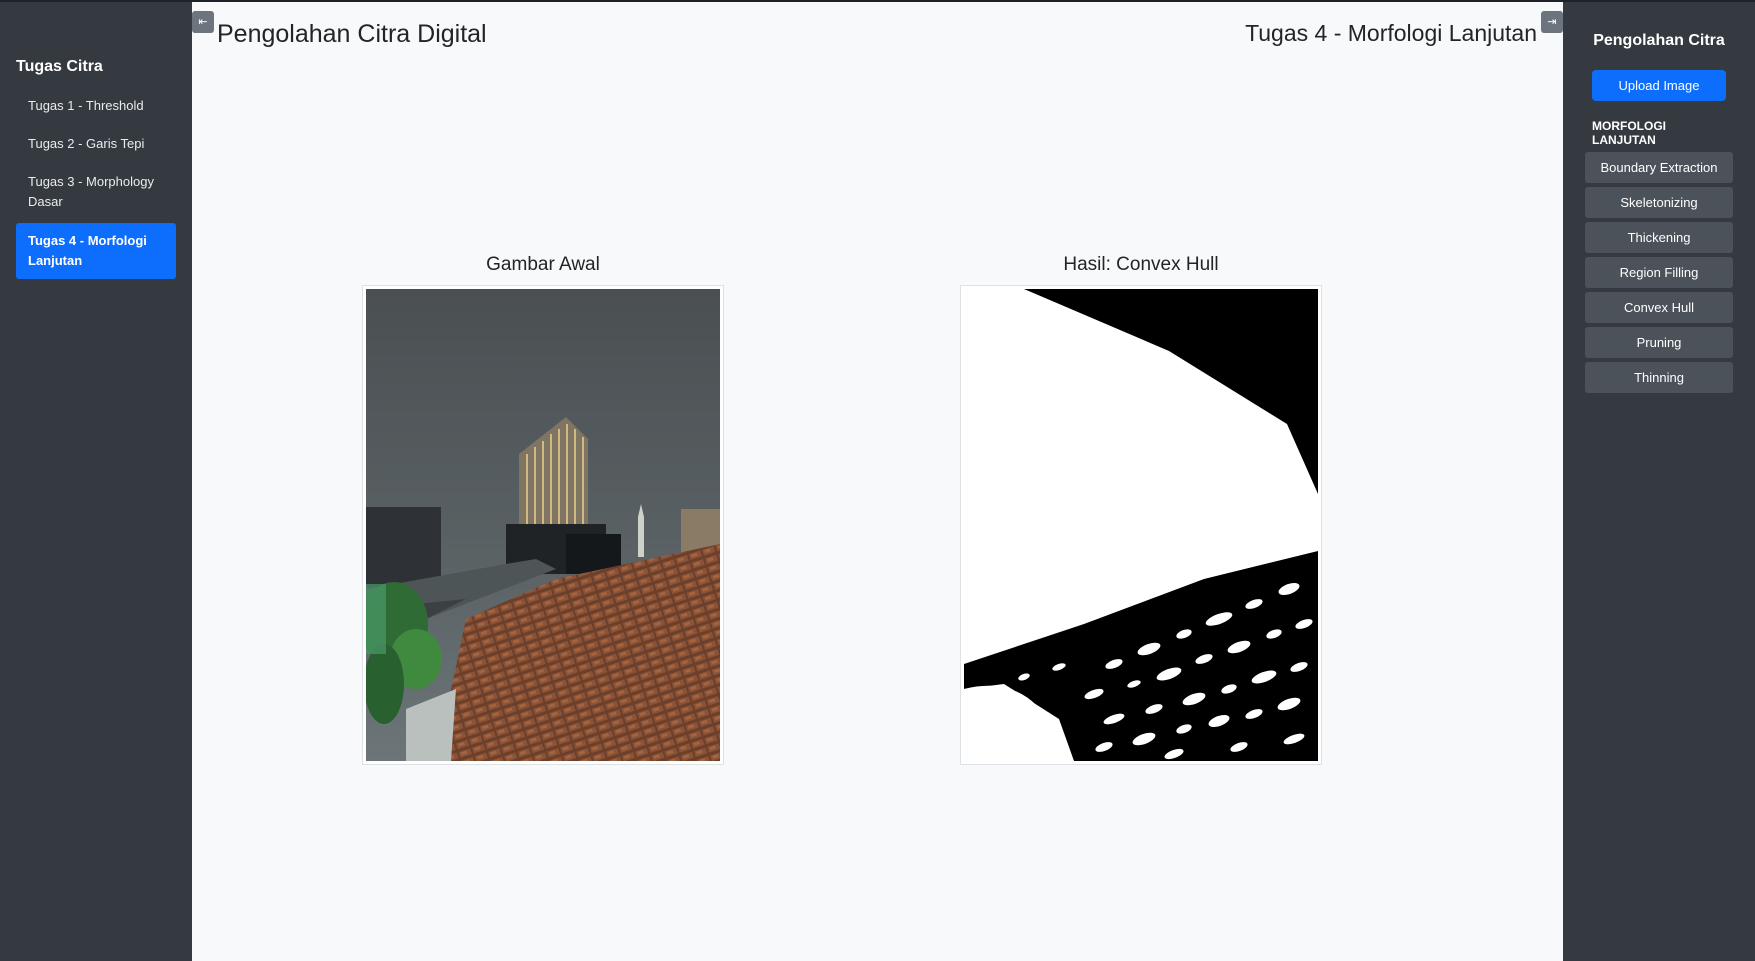 Image resolution: width=1755 pixels, height=961 pixels. I want to click on right-sidebar-title: Pengolahan Citra, so click(1659, 40).